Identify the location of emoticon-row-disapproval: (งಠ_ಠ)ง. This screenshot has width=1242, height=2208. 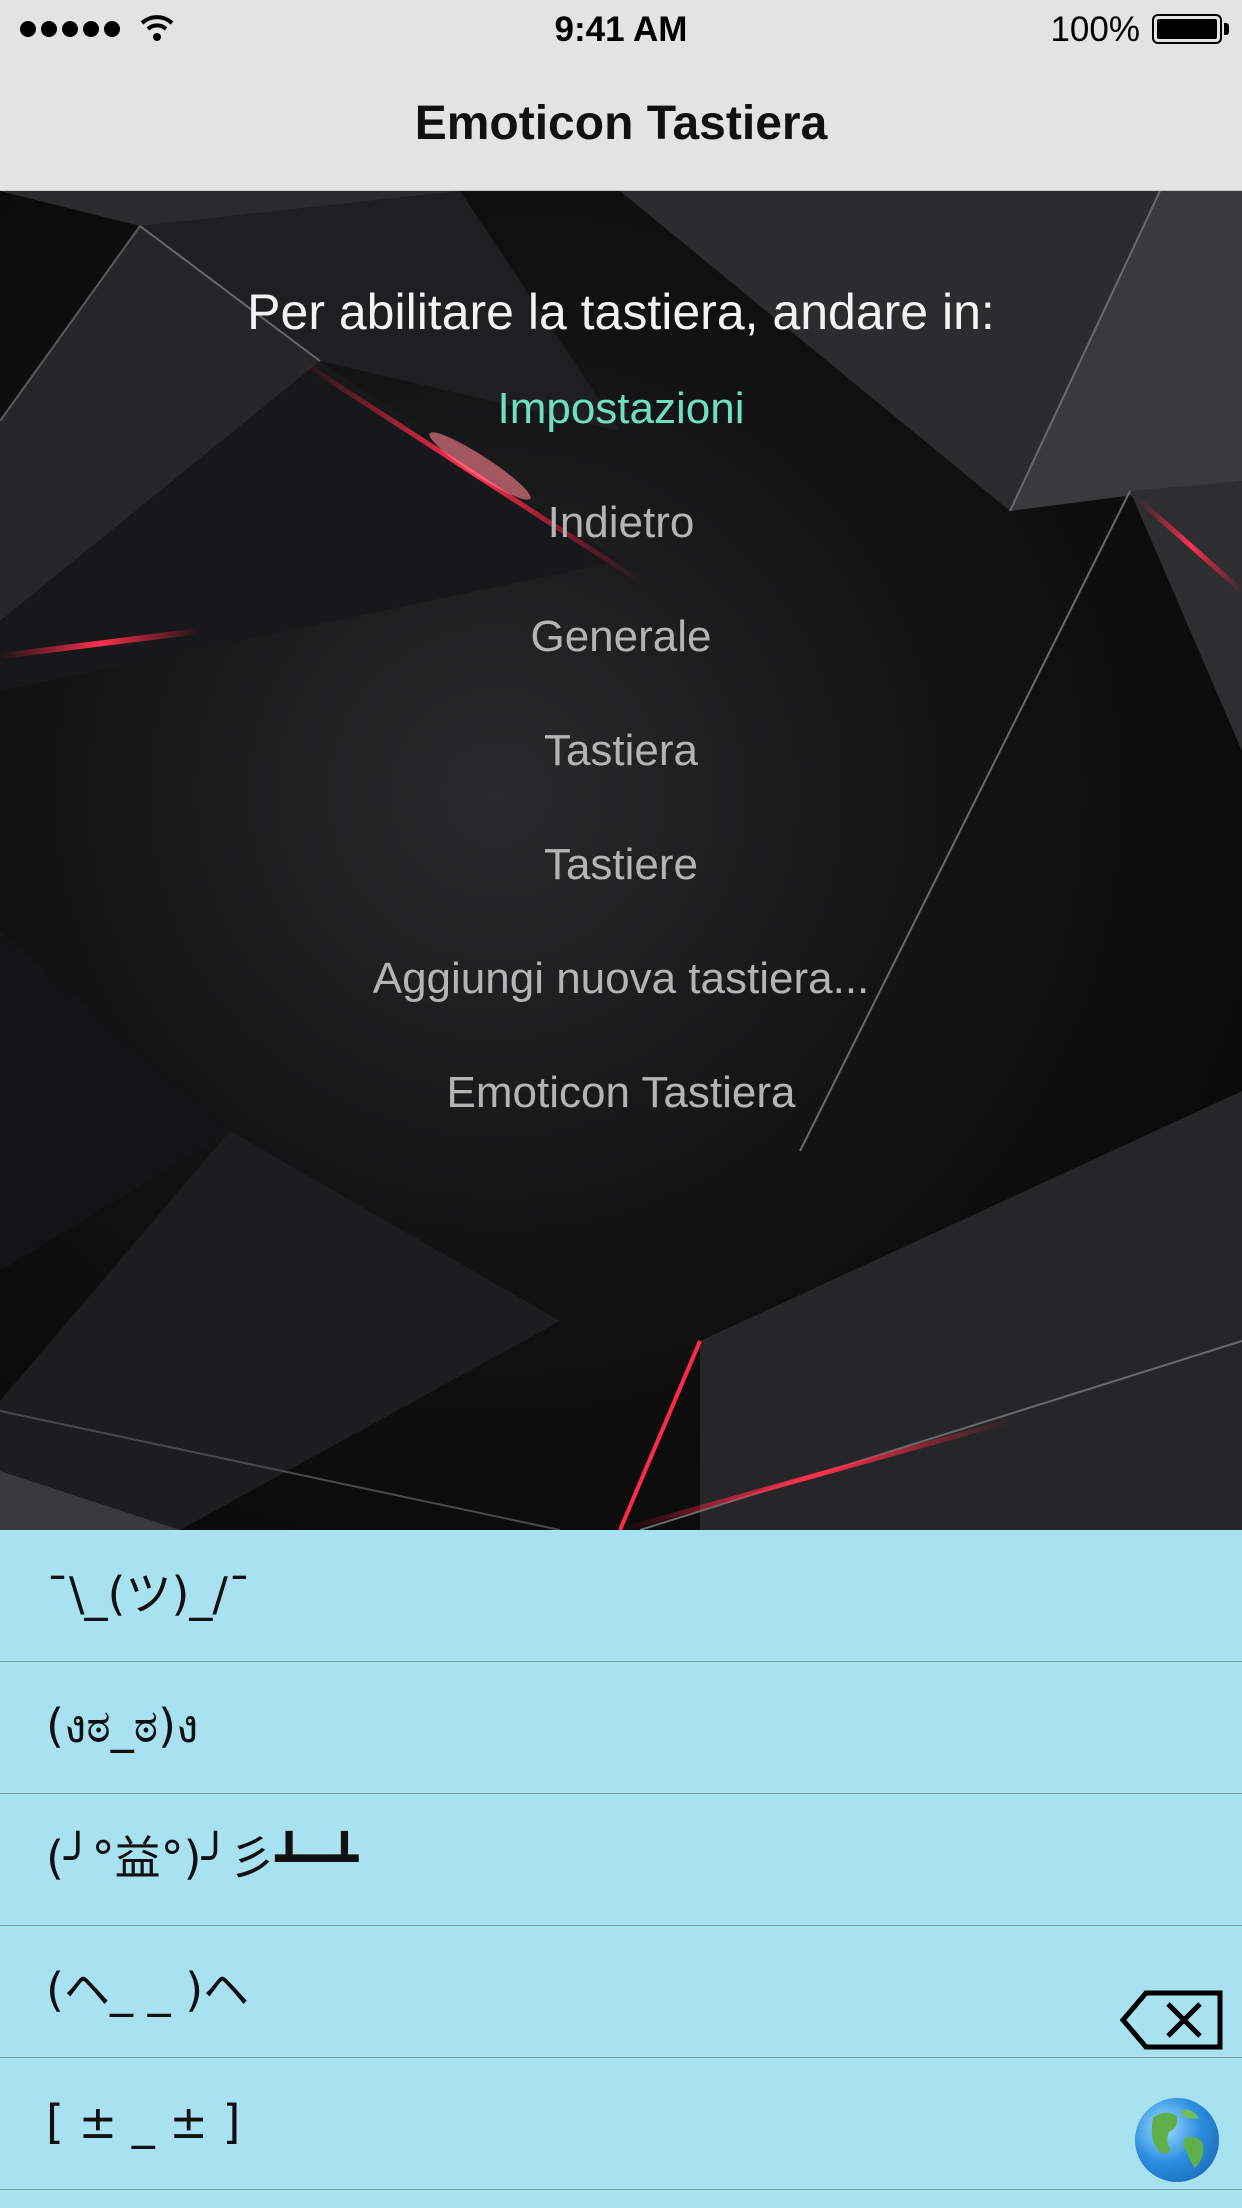
(621, 1728).